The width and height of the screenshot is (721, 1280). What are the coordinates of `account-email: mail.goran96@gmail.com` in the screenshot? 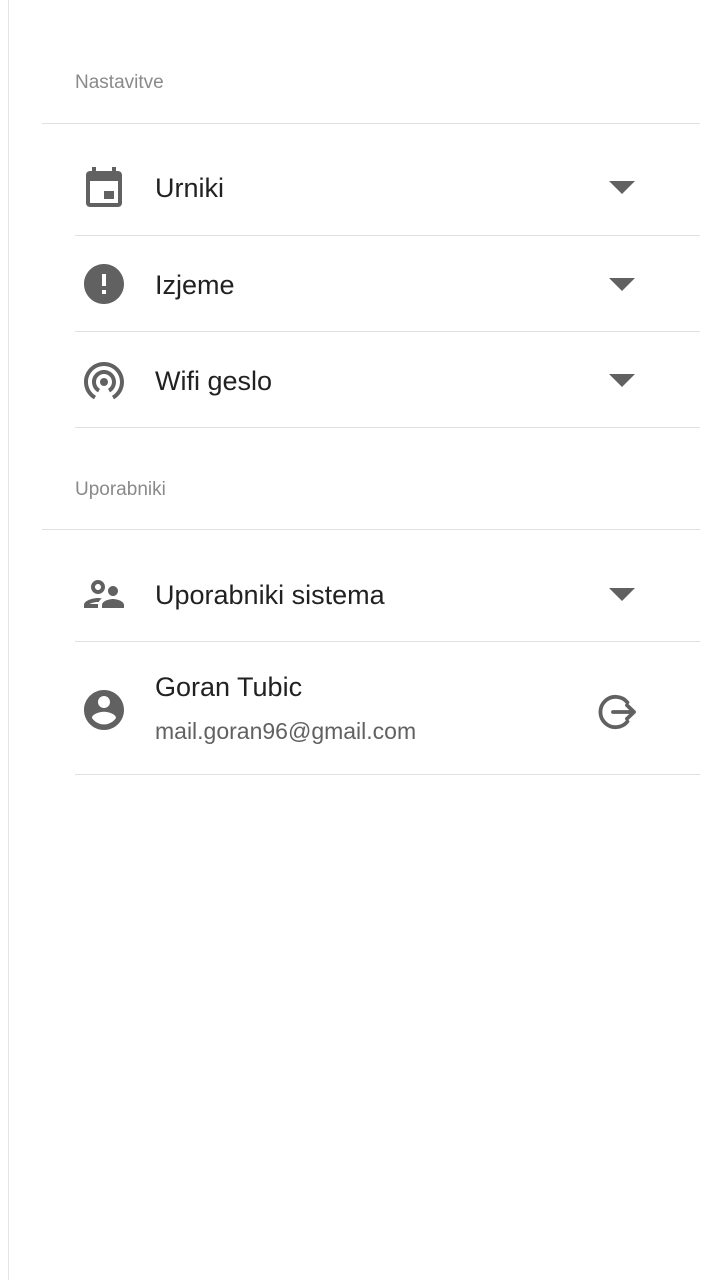 It's located at (286, 731).